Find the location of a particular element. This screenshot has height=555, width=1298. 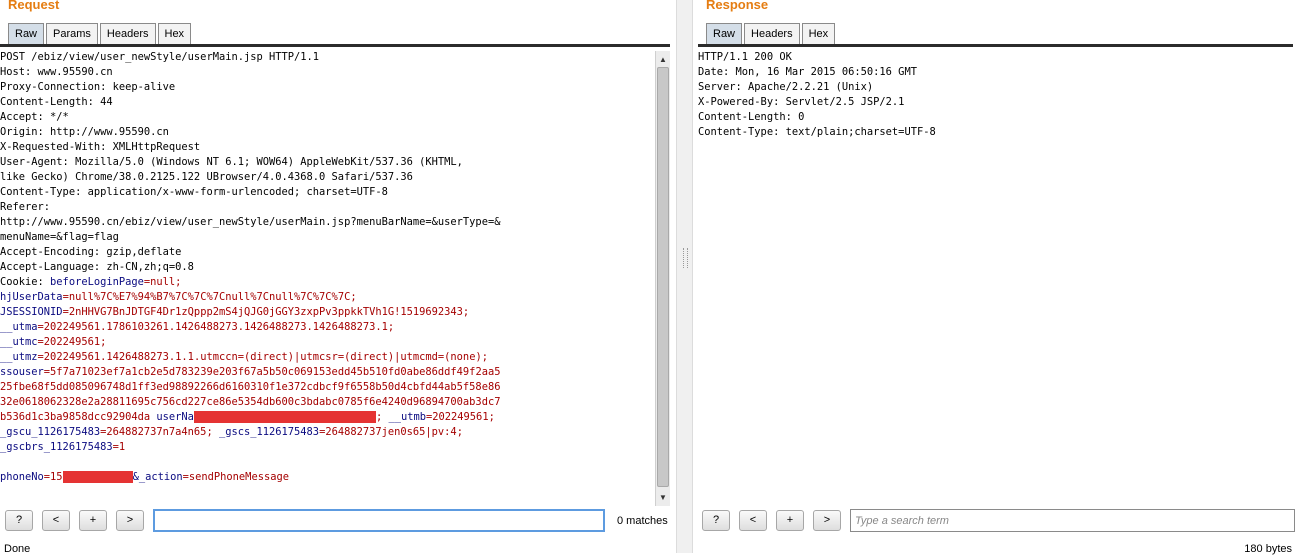

request-scrollbar: ▲ ▼ is located at coordinates (662, 278).